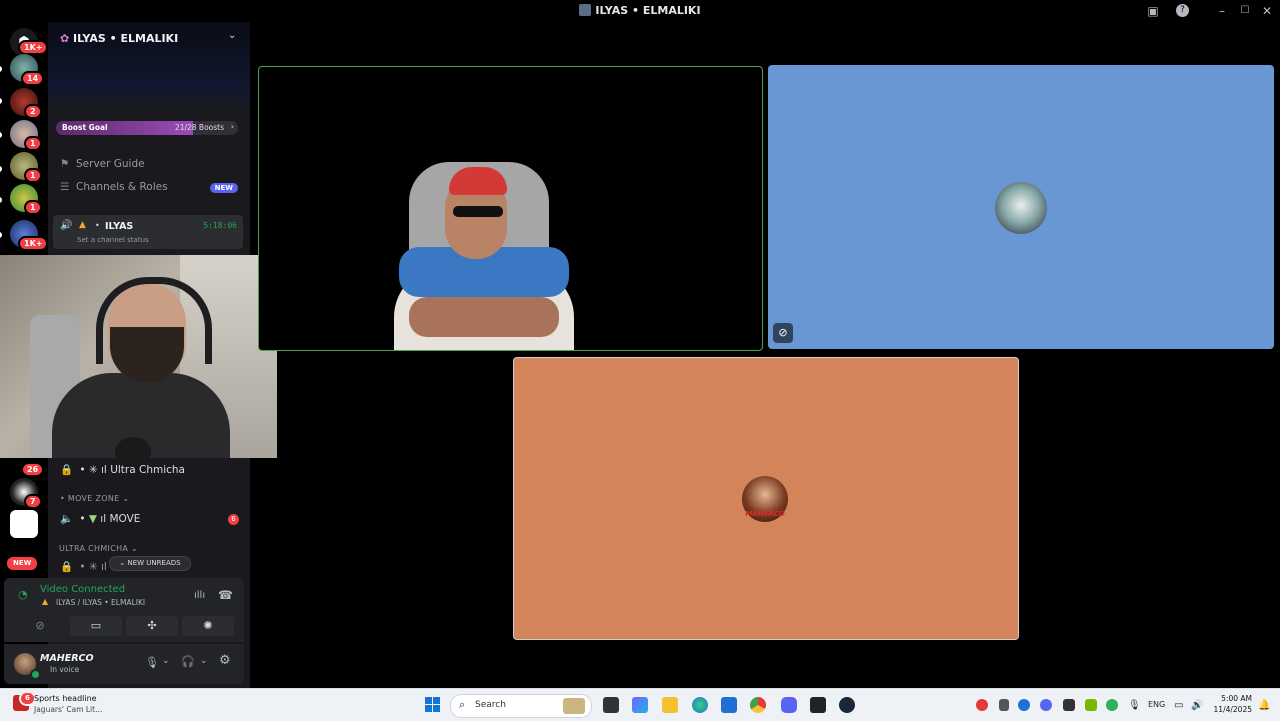 The height and width of the screenshot is (721, 1280). What do you see at coordinates (122, 469) in the screenshot?
I see `channel-ultra-chmicha: 🔒 • ✳ ıl Ultra Chmicha` at bounding box center [122, 469].